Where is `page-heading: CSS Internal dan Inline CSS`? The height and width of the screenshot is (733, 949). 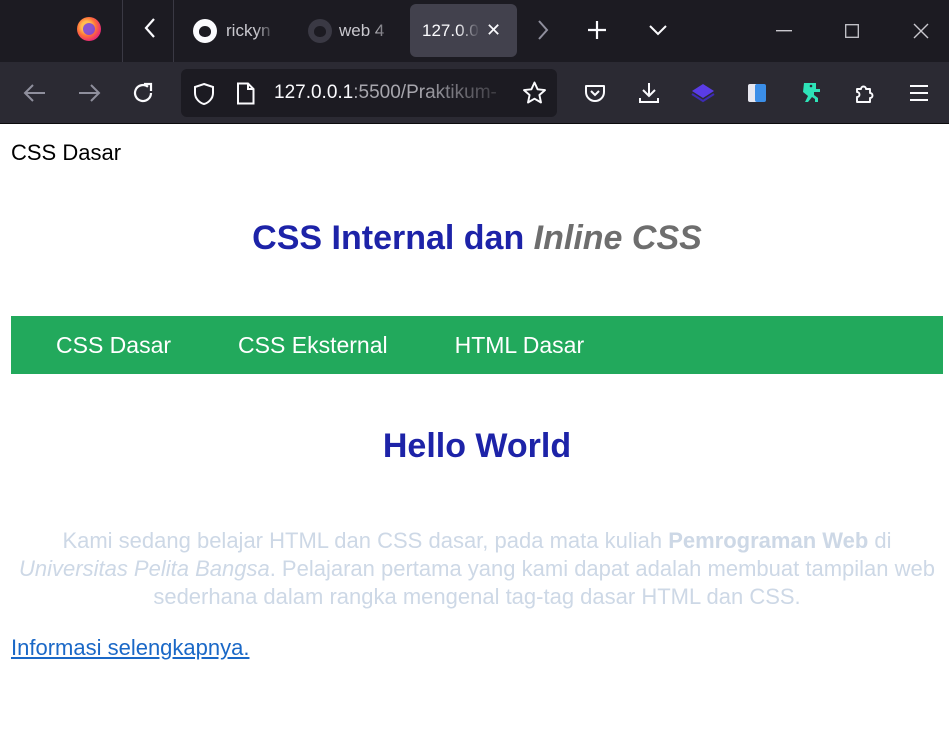 page-heading: CSS Internal dan Inline CSS is located at coordinates (474, 238).